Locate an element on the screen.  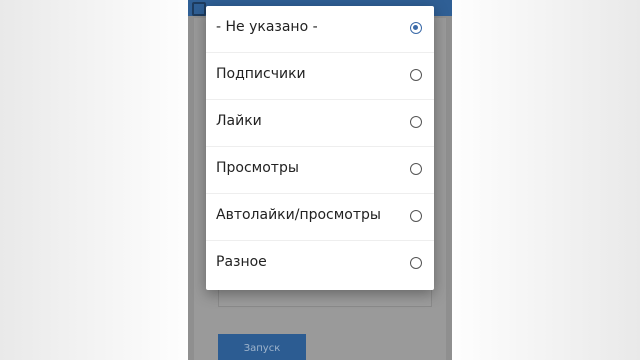
option-likes: Лайки is located at coordinates (320, 123).